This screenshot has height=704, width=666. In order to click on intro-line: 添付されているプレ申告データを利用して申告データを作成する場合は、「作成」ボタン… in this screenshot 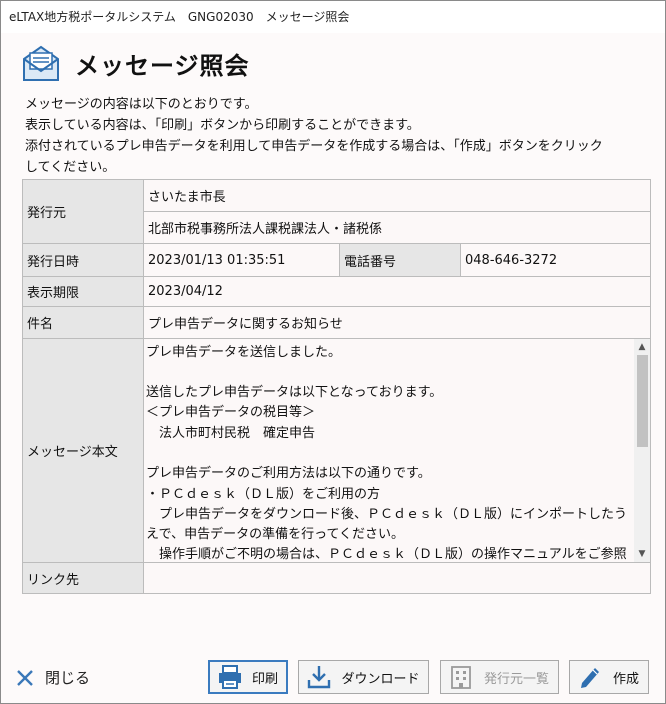, I will do `click(314, 146)`.